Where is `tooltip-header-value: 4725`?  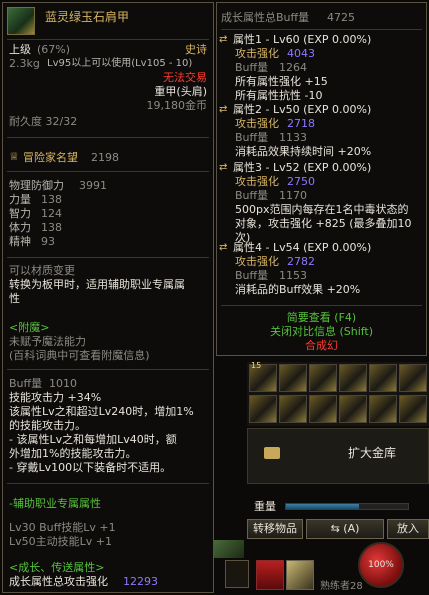
tooltip-header-value: 4725 is located at coordinates (341, 17).